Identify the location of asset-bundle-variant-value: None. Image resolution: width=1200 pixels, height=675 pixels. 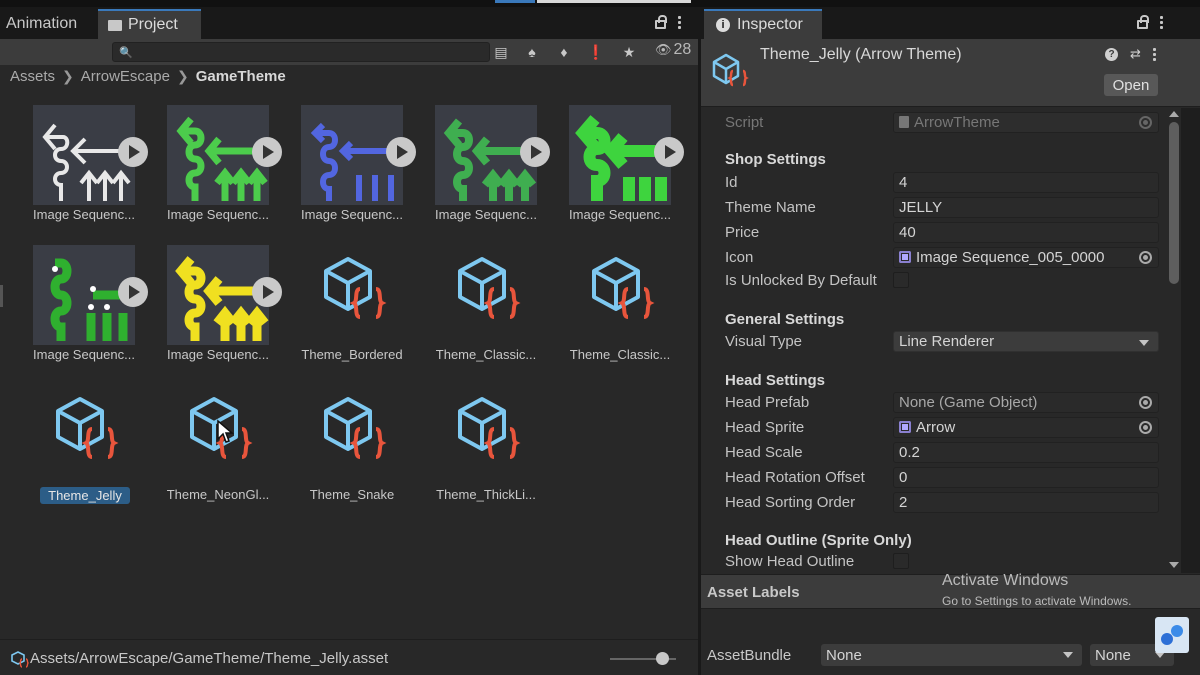
(1113, 655).